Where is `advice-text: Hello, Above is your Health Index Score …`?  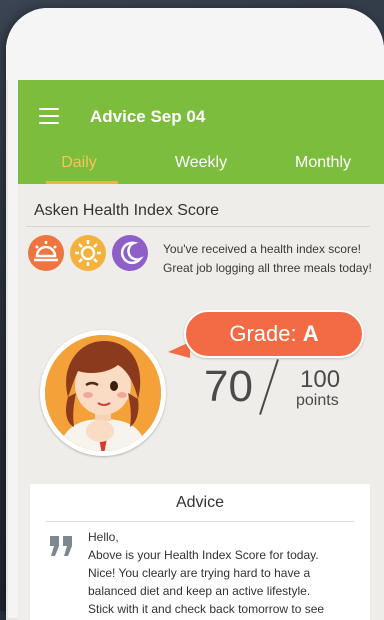
advice-text: Hello, Above is your Health Index Score … is located at coordinates (223, 573).